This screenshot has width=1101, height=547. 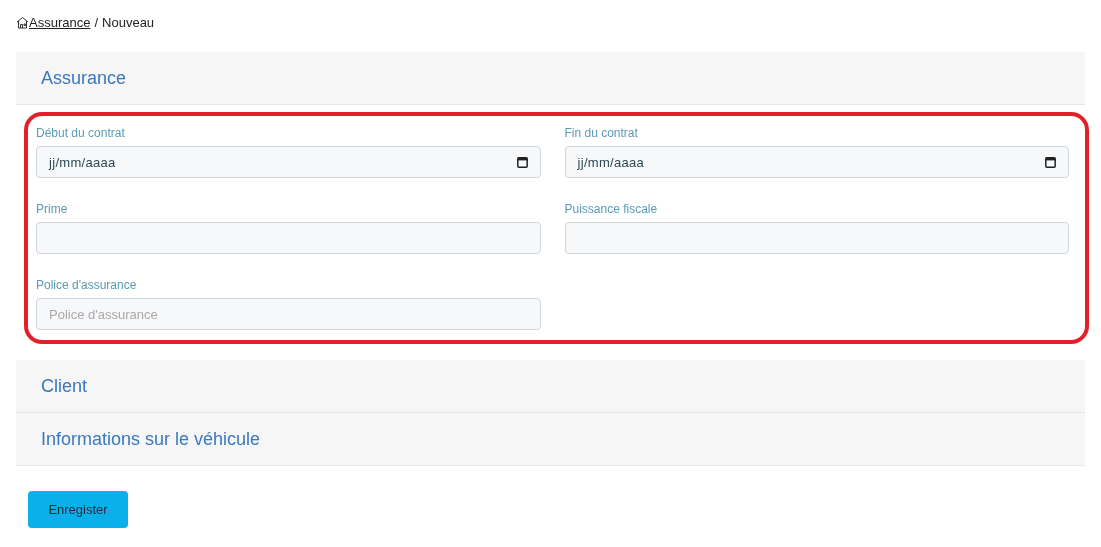 I want to click on section-title: Assurance, so click(x=84, y=78).